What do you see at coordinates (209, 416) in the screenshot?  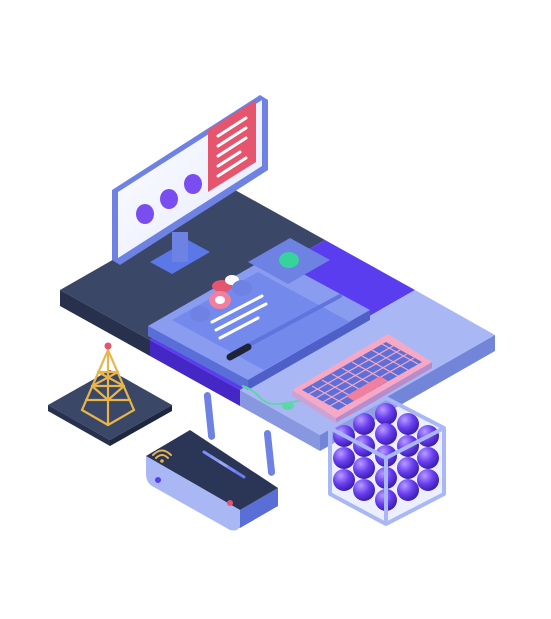 I see `router-antenna-left` at bounding box center [209, 416].